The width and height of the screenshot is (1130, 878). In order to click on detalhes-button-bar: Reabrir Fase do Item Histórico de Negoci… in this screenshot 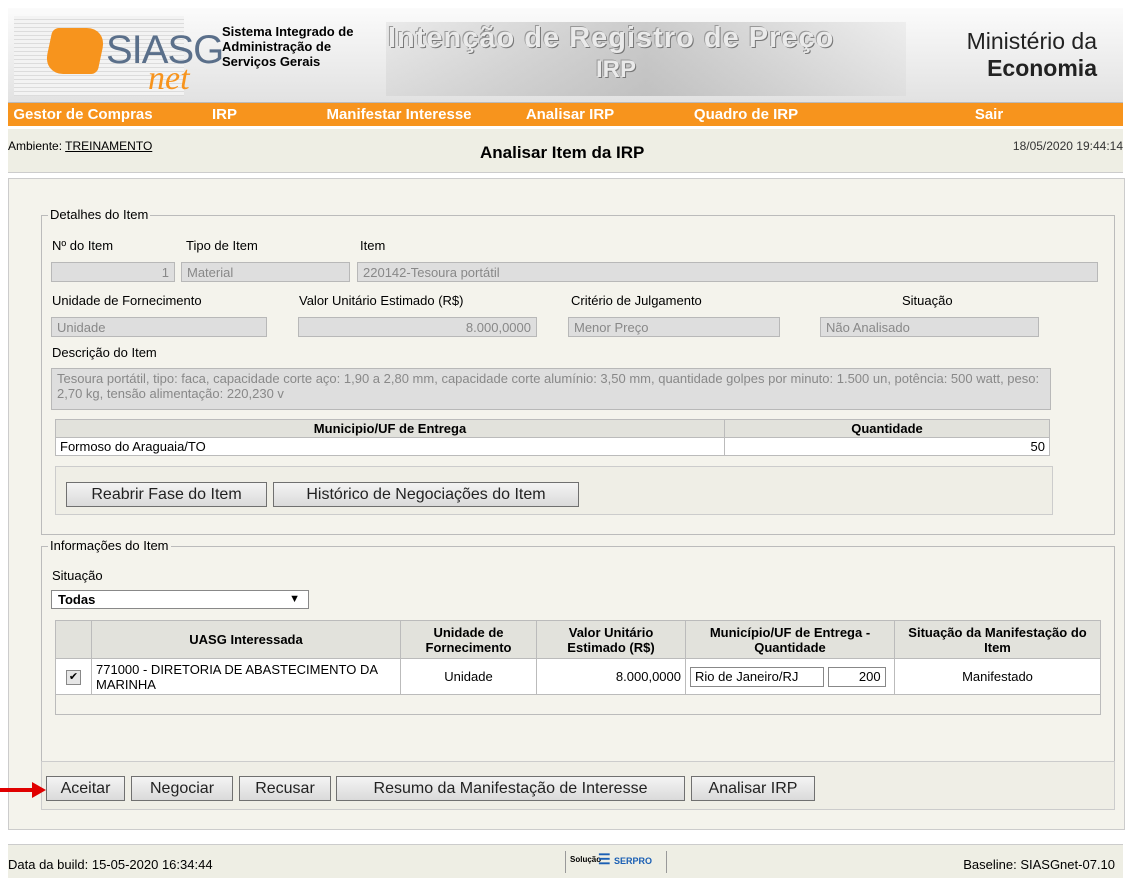, I will do `click(554, 490)`.